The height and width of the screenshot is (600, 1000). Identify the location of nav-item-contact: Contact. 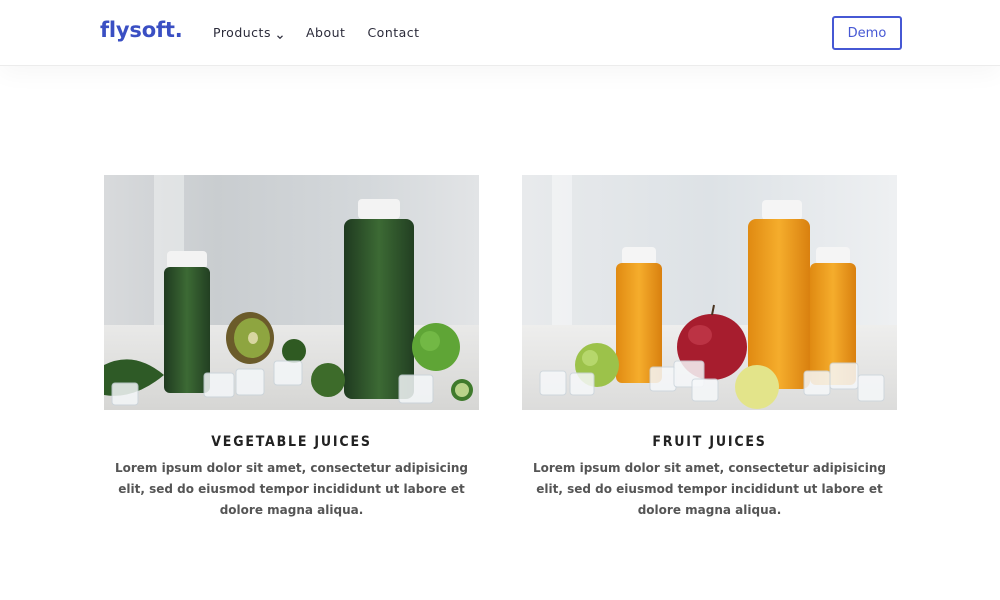
(393, 32).